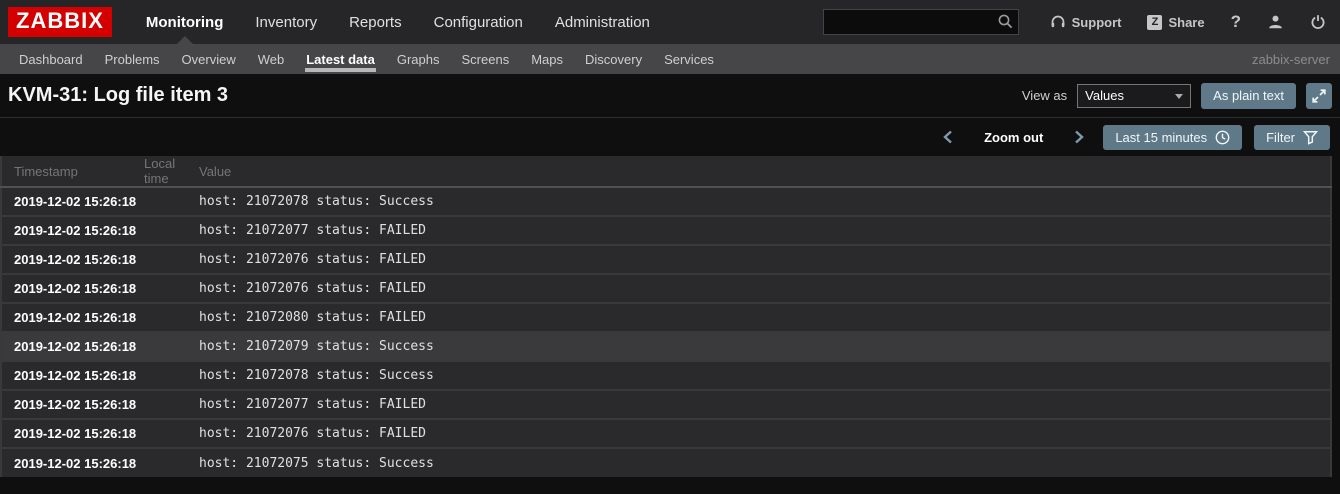  What do you see at coordinates (765, 172) in the screenshot?
I see `column-header-value: Value` at bounding box center [765, 172].